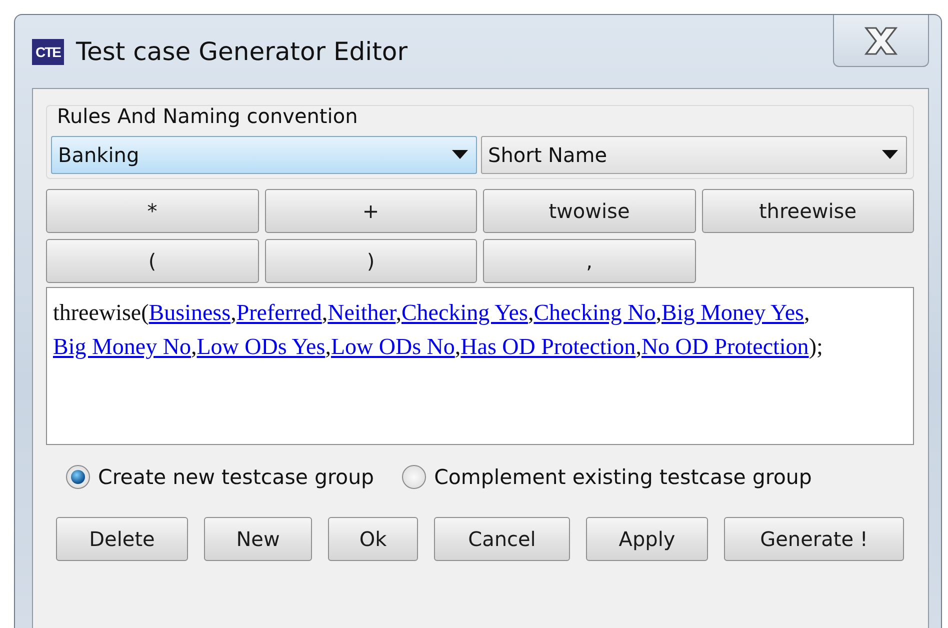  I want to click on radio-label: Complement existing testcase group, so click(623, 477).